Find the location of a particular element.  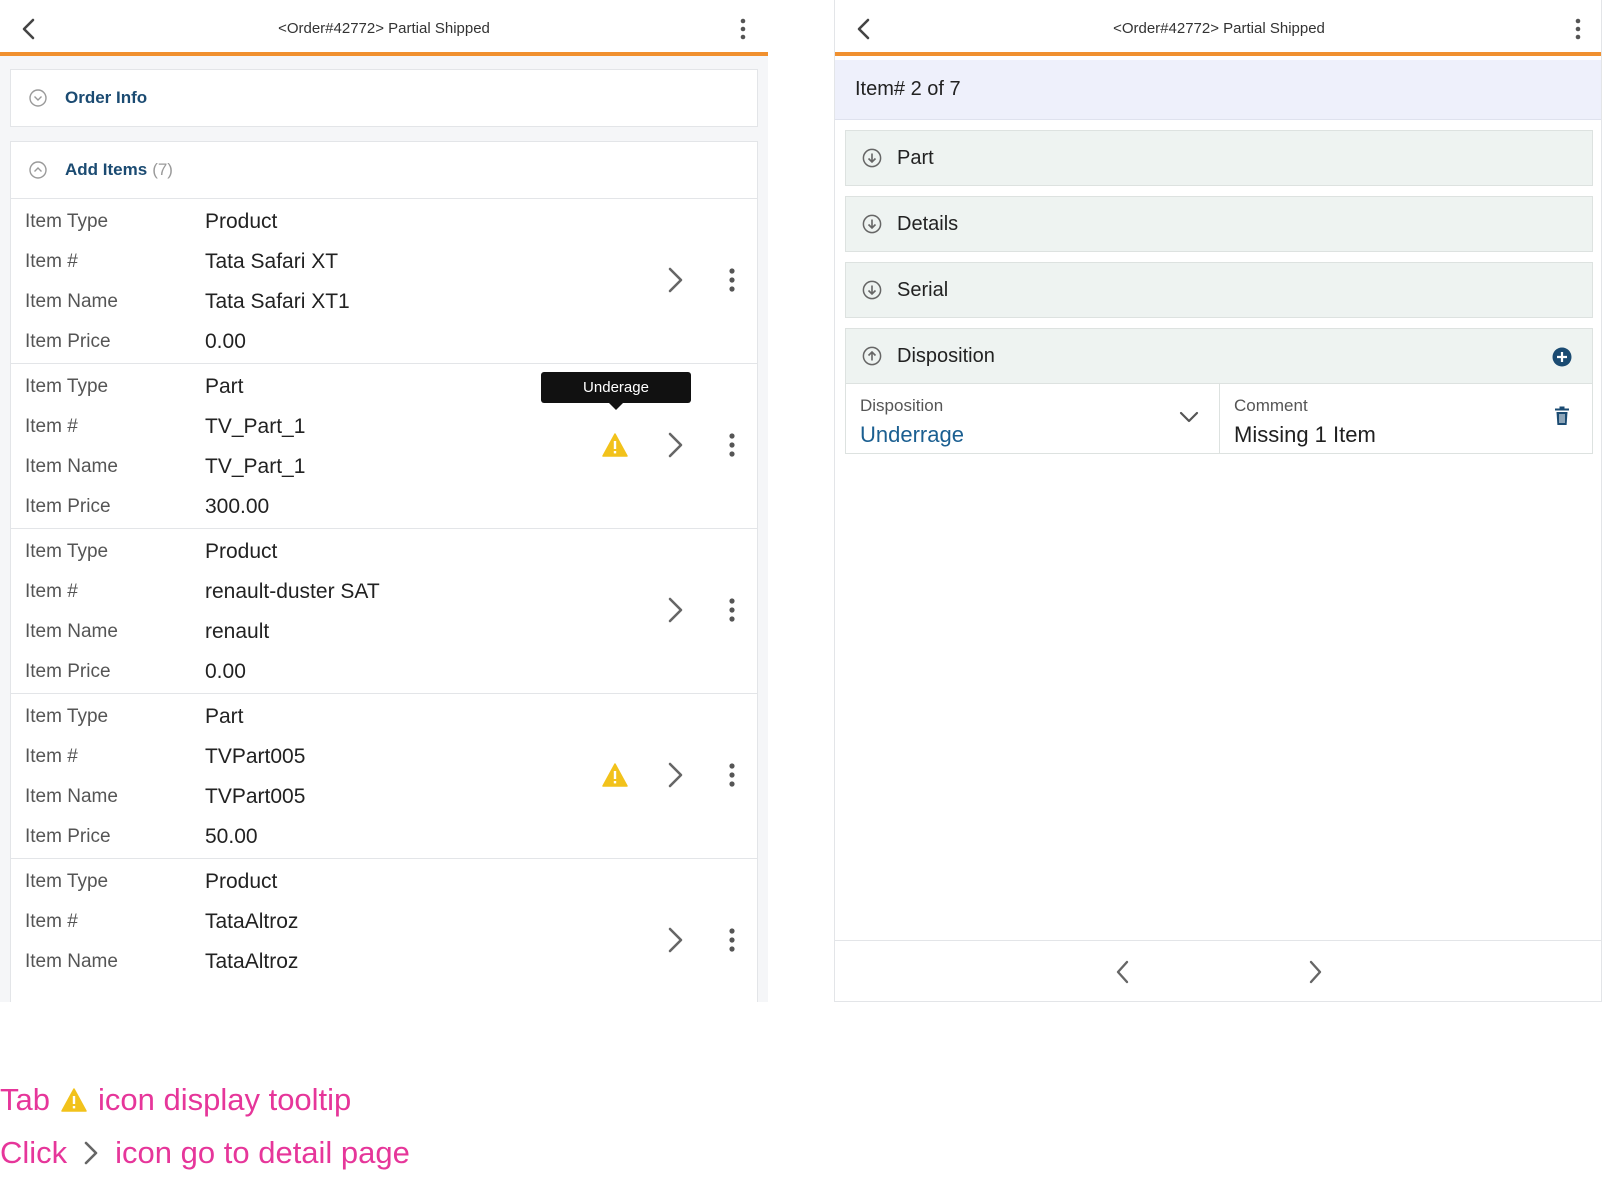

annotation-detail-note: Click icon go to detail page is located at coordinates (205, 1153).